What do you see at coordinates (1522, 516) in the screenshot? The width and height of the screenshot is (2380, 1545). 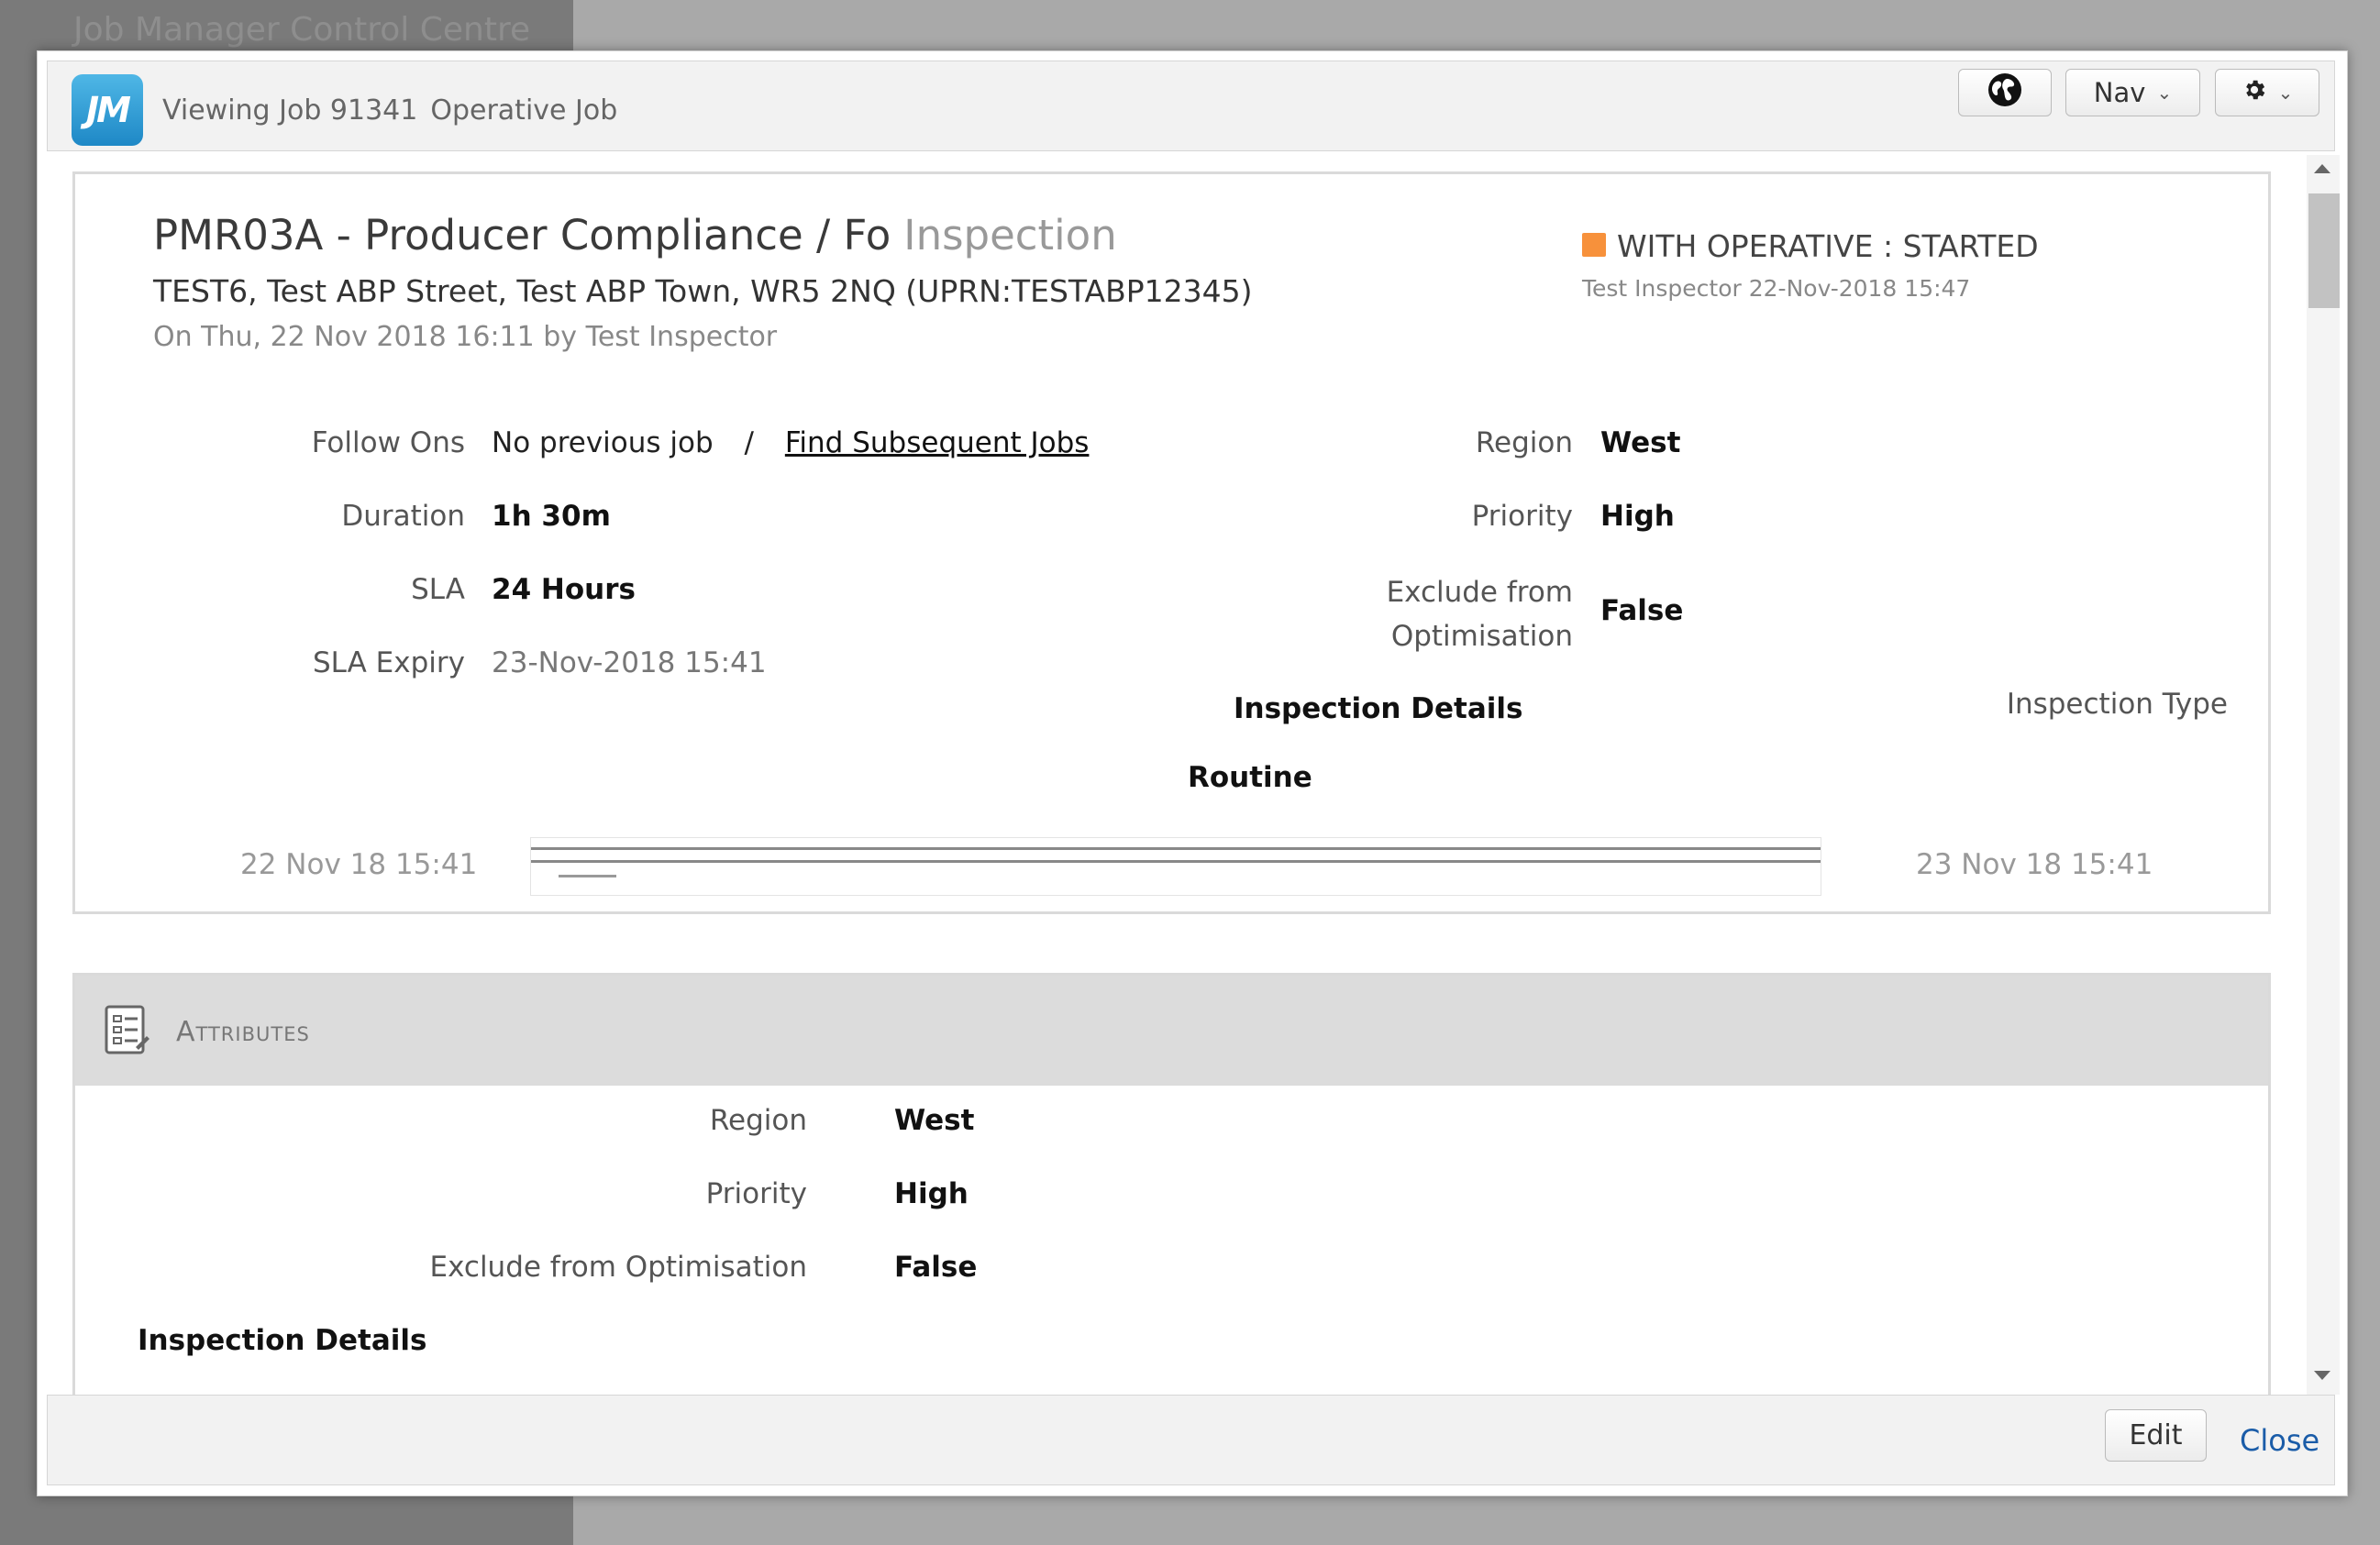 I see `priority-label: Priority` at bounding box center [1522, 516].